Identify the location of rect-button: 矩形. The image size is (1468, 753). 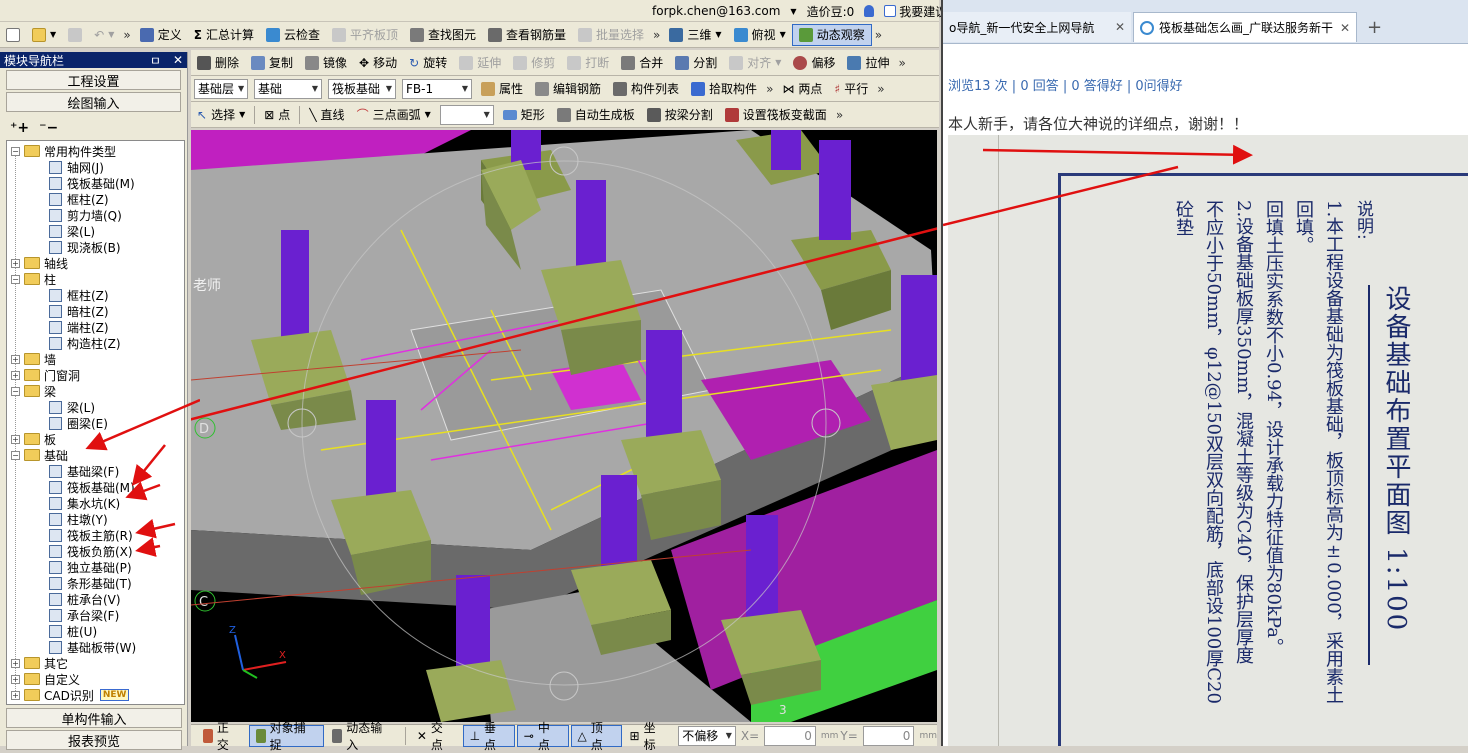
(524, 115).